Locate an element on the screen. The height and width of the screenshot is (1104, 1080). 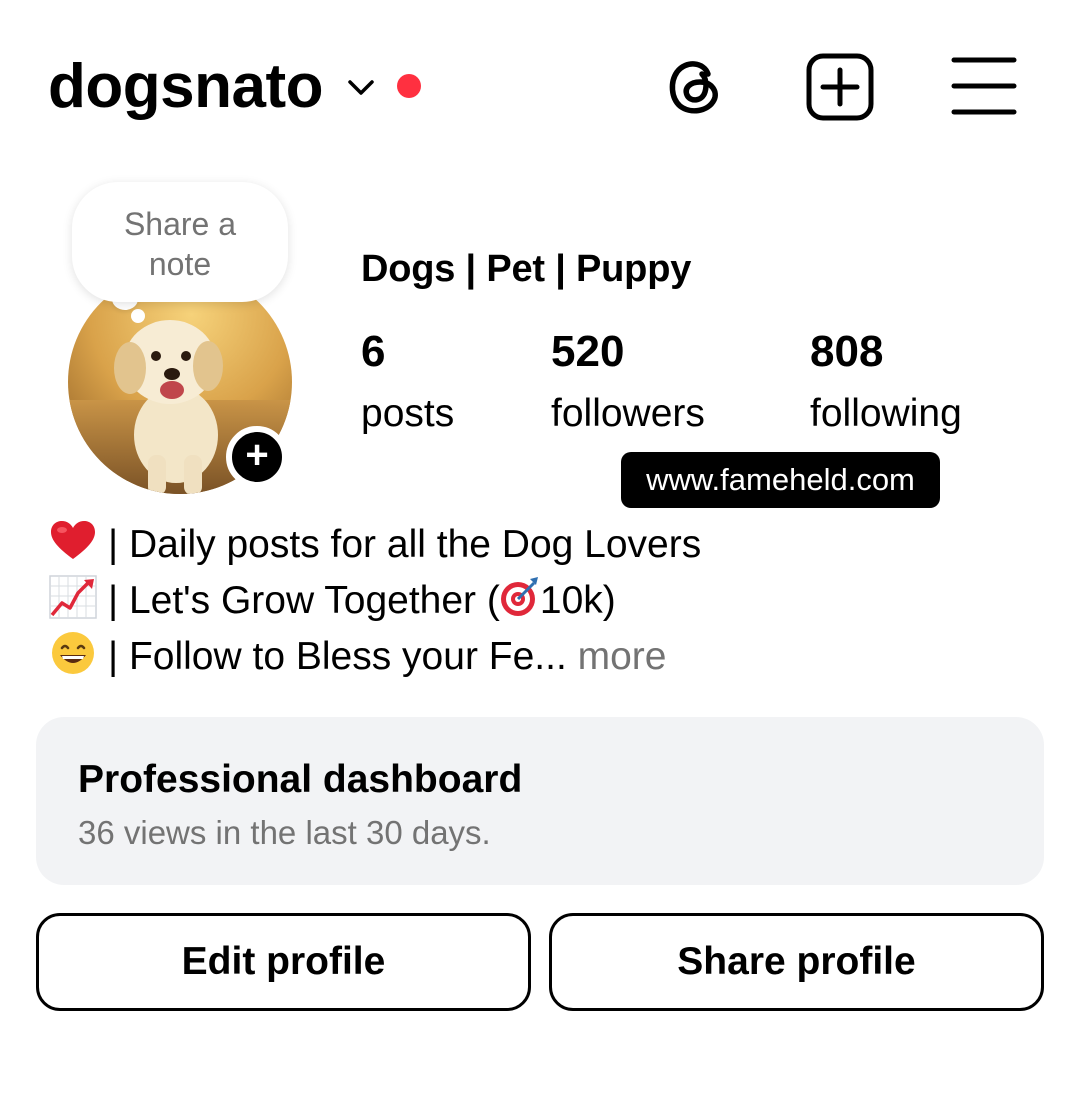
note-bubble-label: Share a note is located at coordinates (180, 244).